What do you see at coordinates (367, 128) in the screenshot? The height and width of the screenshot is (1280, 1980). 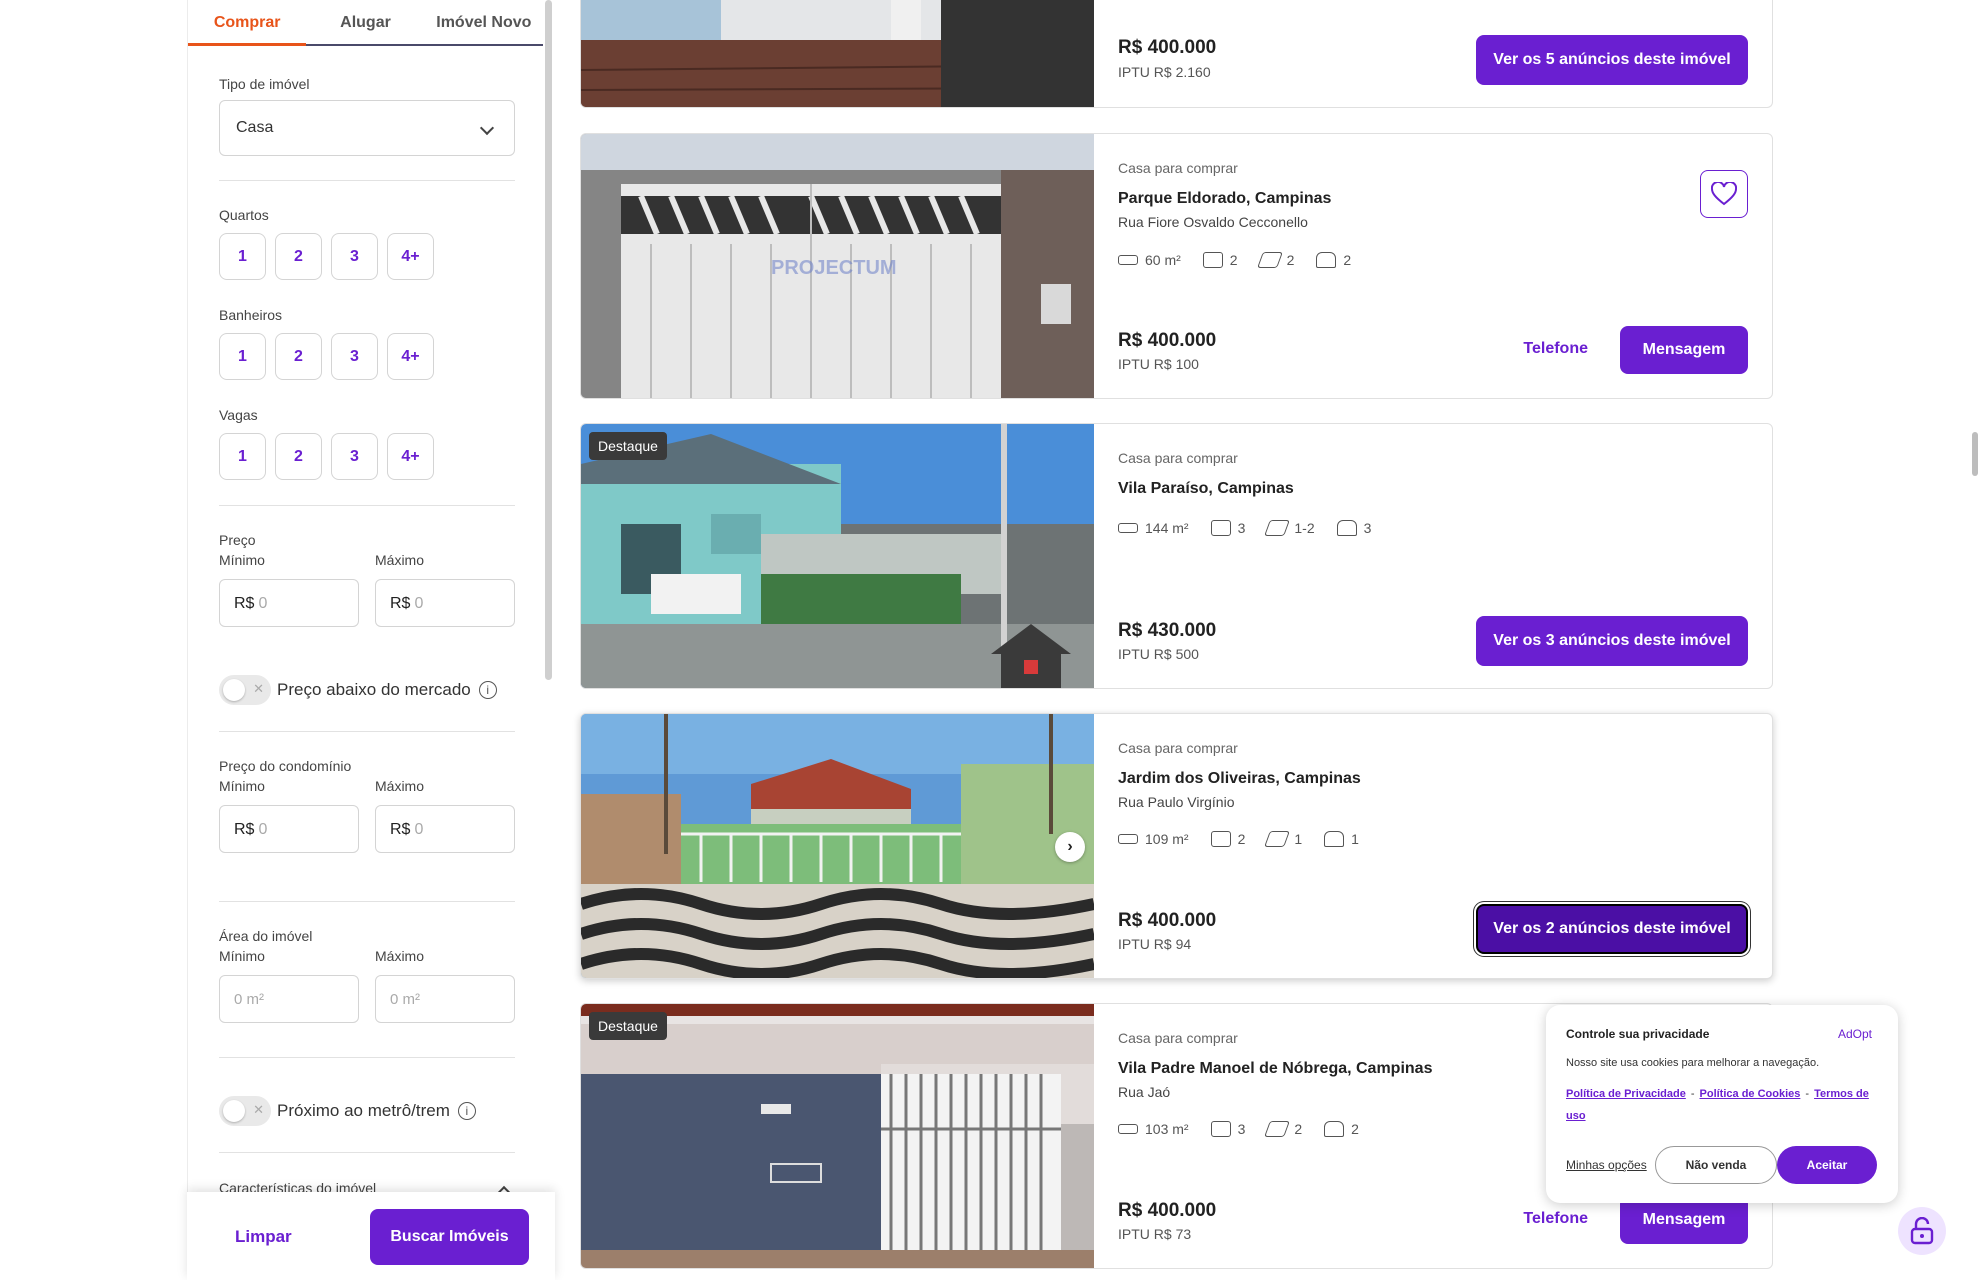 I see `tipo-select: Casa` at bounding box center [367, 128].